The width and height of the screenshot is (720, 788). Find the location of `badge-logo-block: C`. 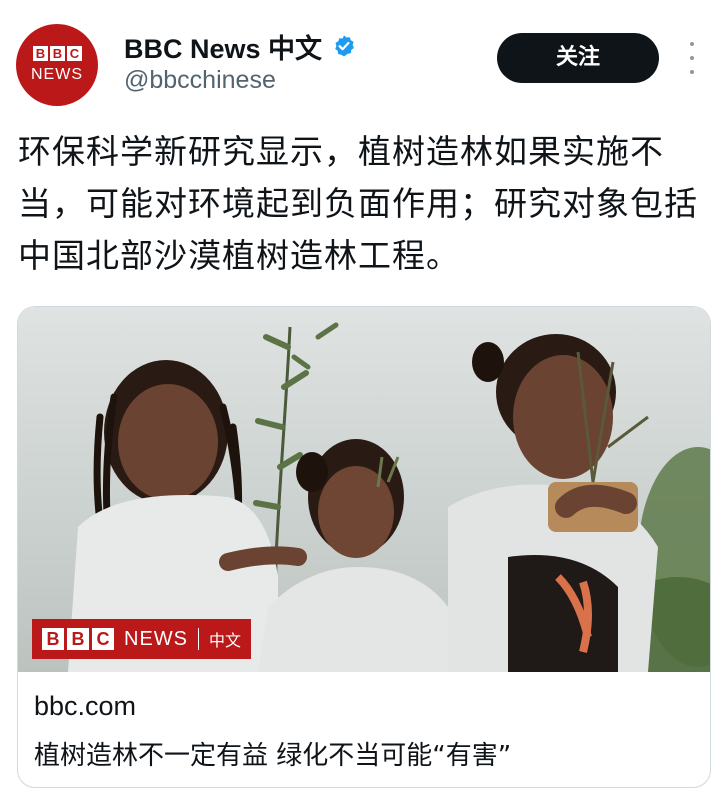

badge-logo-block: C is located at coordinates (103, 639).